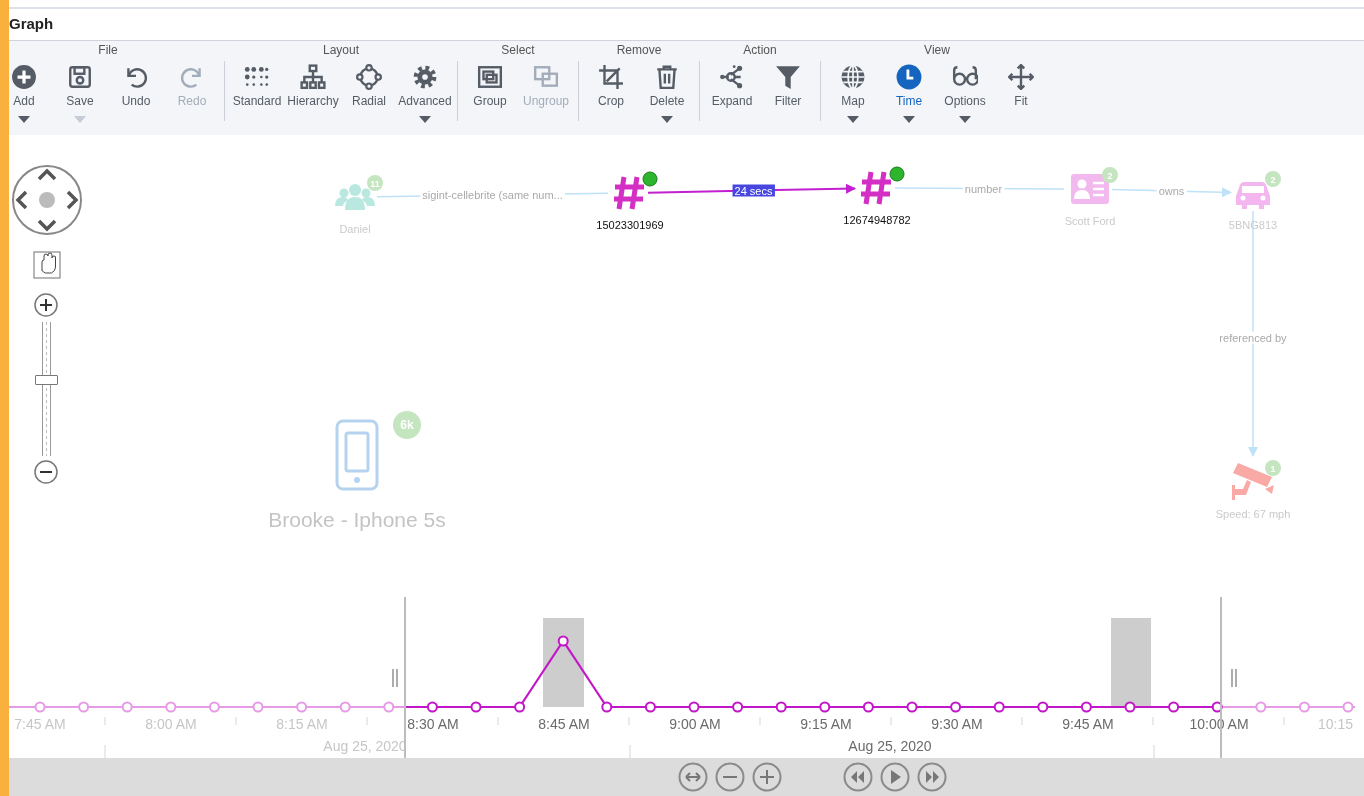 The image size is (1364, 796). What do you see at coordinates (895, 777) in the screenshot?
I see `play-button` at bounding box center [895, 777].